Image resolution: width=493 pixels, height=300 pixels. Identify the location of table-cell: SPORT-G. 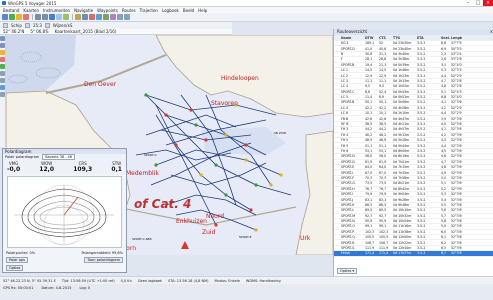
(348, 183).